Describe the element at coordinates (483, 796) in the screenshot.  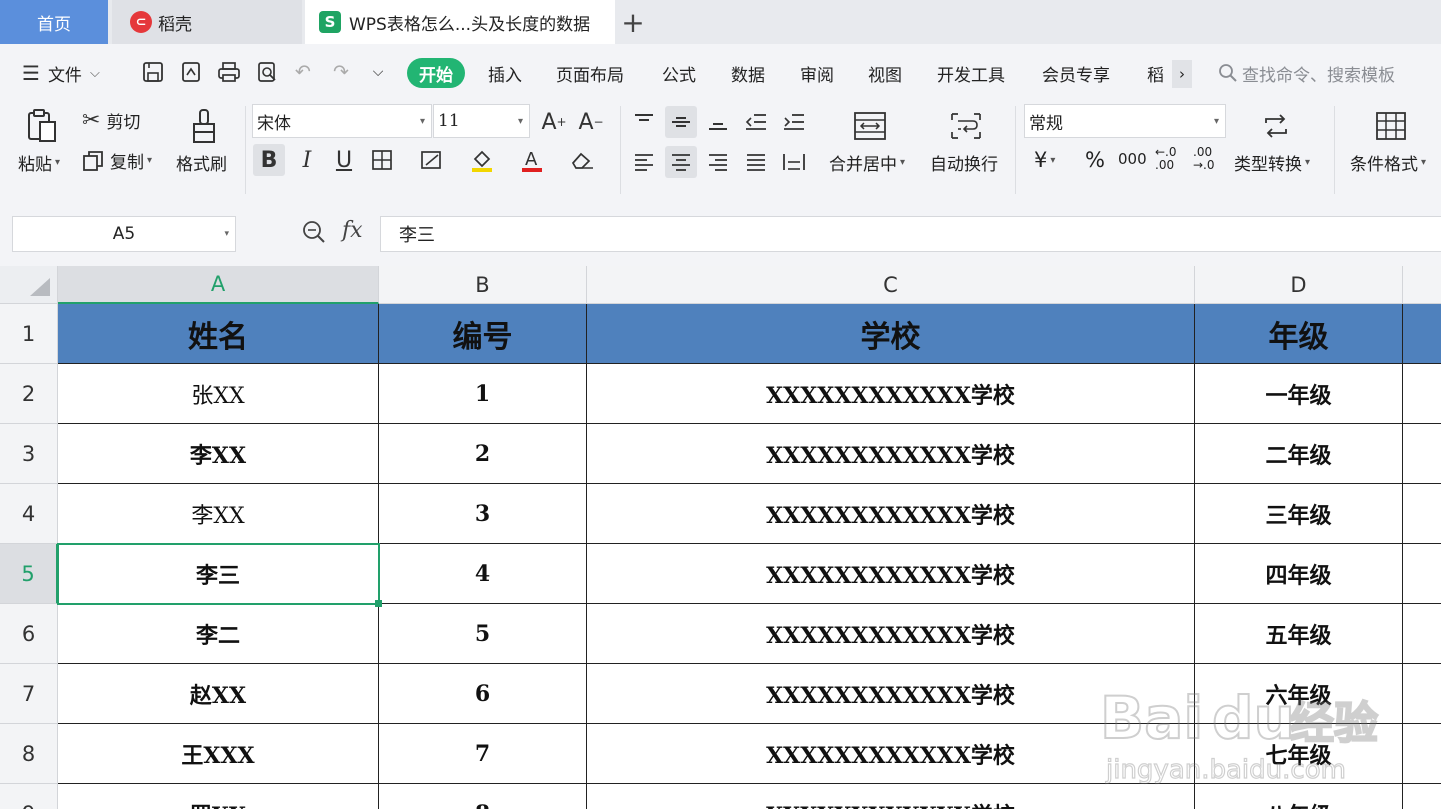
I see `table-cell: 8` at that location.